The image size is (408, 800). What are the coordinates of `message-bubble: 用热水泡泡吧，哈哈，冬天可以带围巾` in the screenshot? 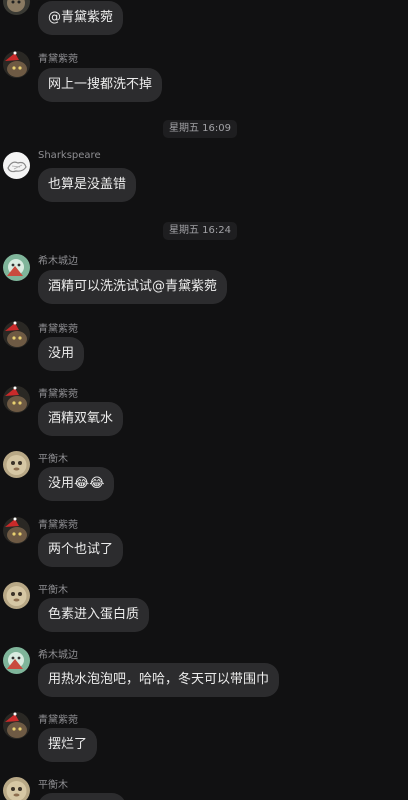 It's located at (159, 680).